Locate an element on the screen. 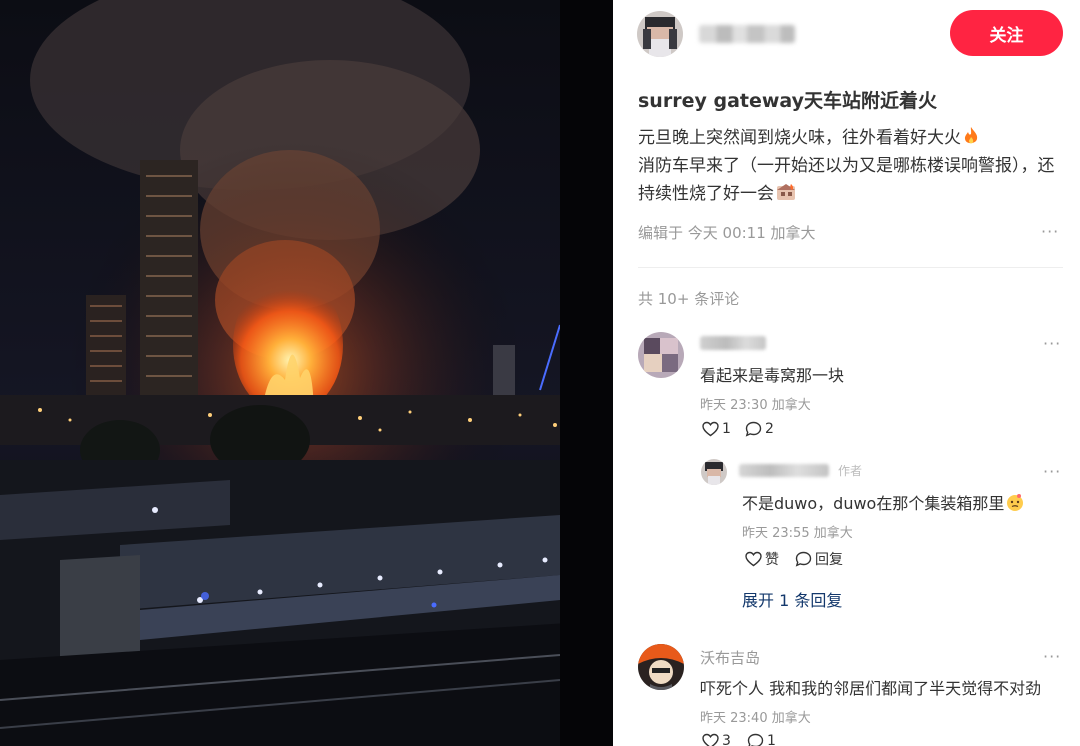 Image resolution: width=1080 pixels, height=746 pixels. comment-time: 昨天 23:40 加拿大 is located at coordinates (755, 718).